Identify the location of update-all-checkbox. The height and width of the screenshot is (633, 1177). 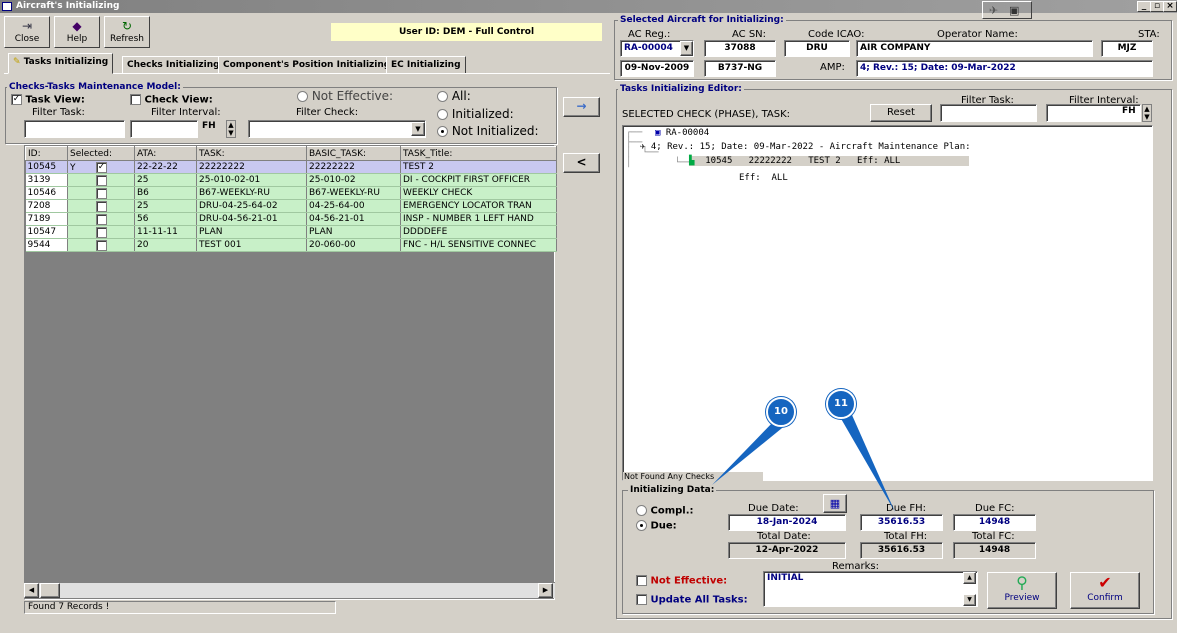
(641, 599).